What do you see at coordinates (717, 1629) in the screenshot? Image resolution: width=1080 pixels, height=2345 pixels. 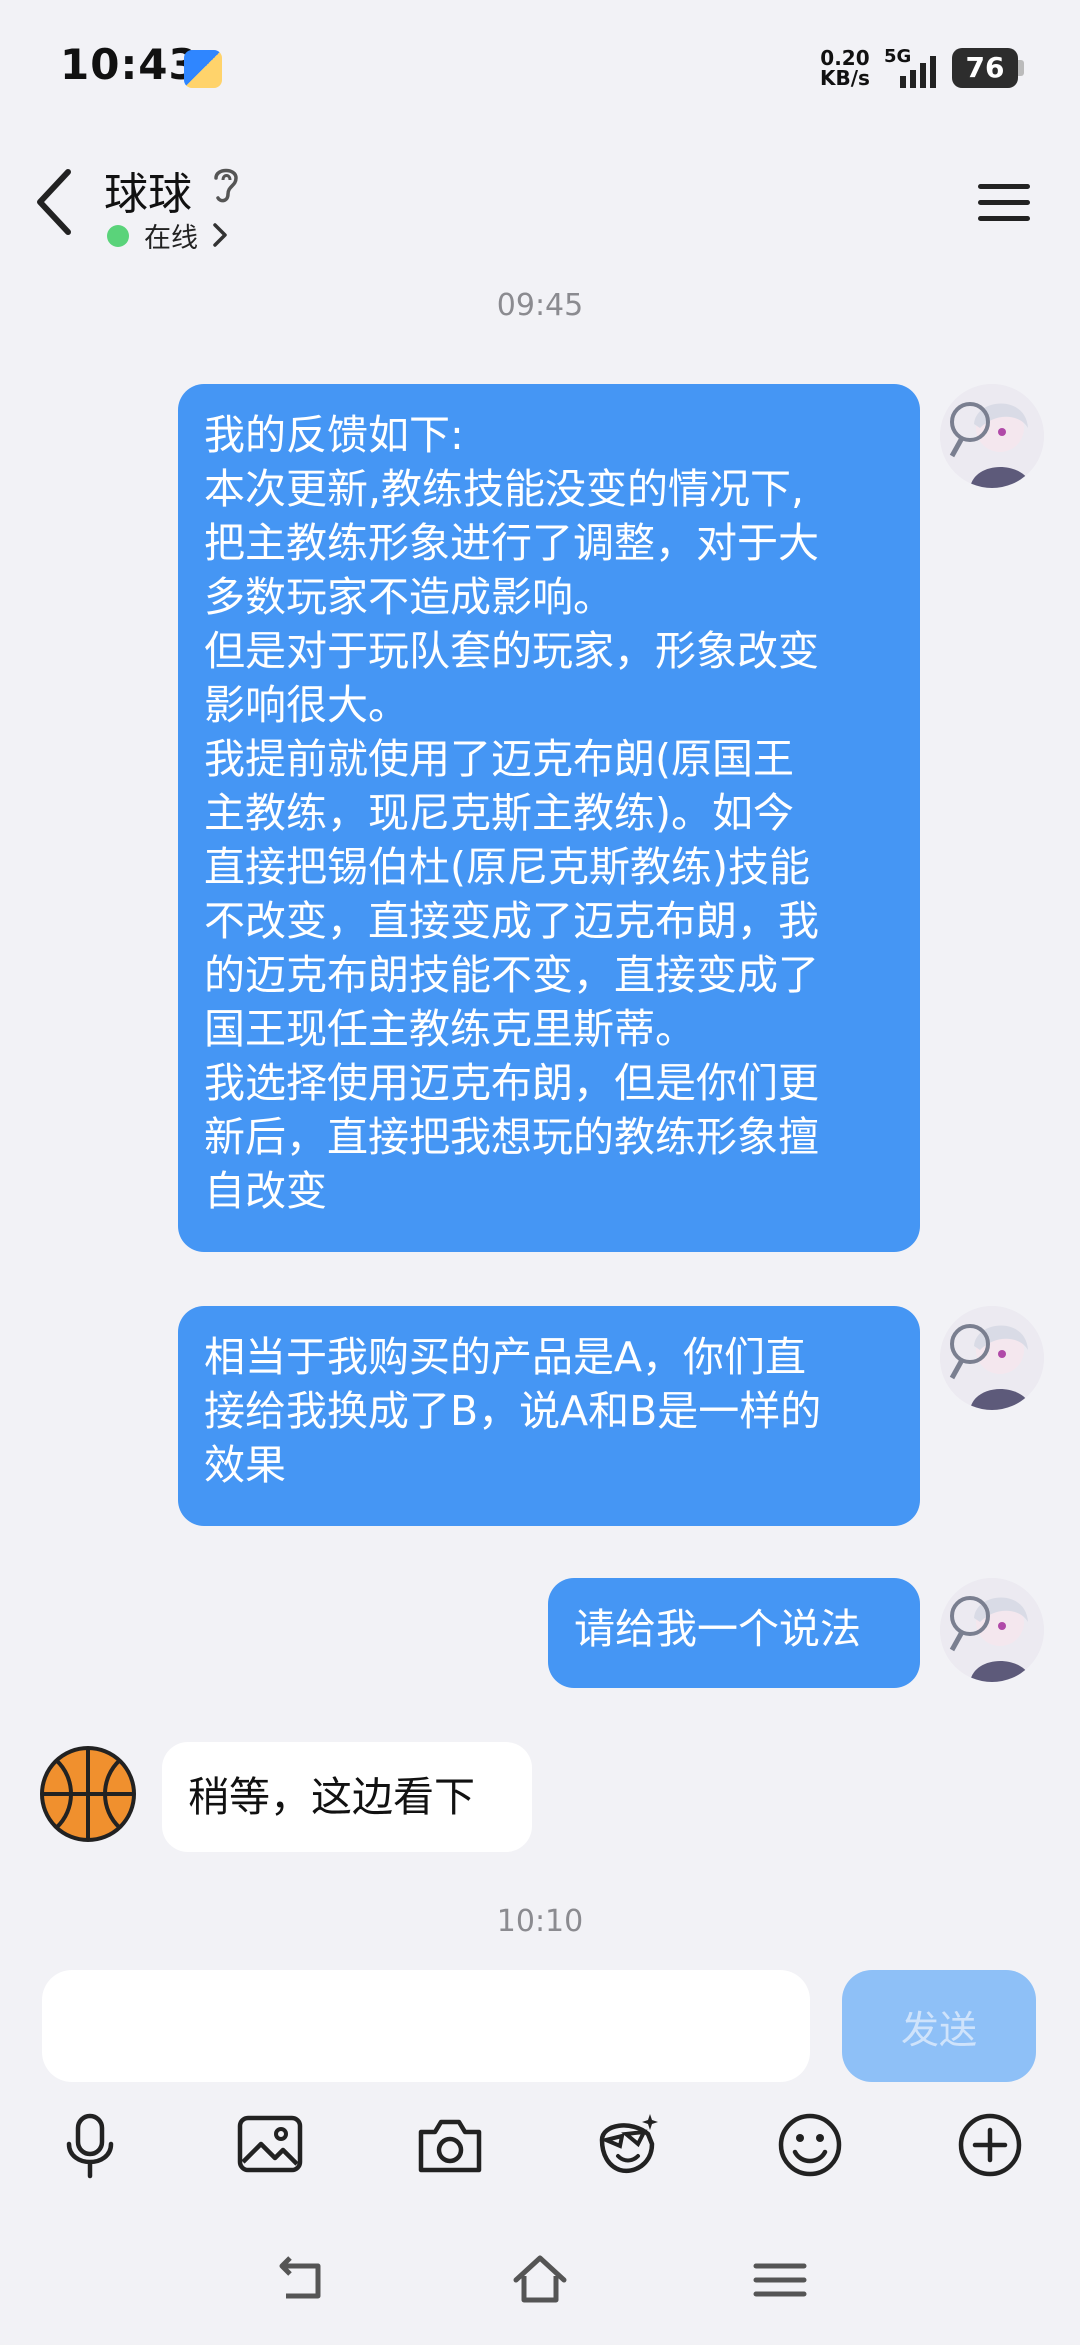 I see `message-line: 请给我一个说法` at bounding box center [717, 1629].